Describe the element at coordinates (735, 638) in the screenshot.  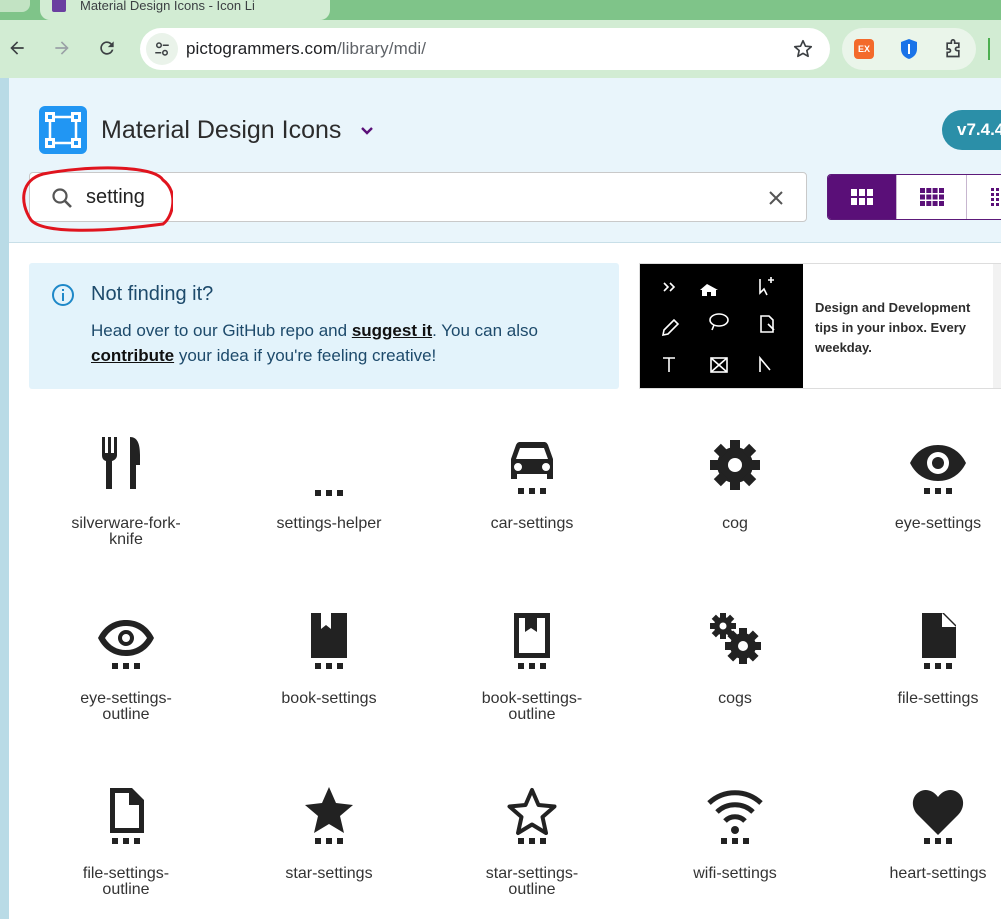
I see `cogs-icon` at that location.